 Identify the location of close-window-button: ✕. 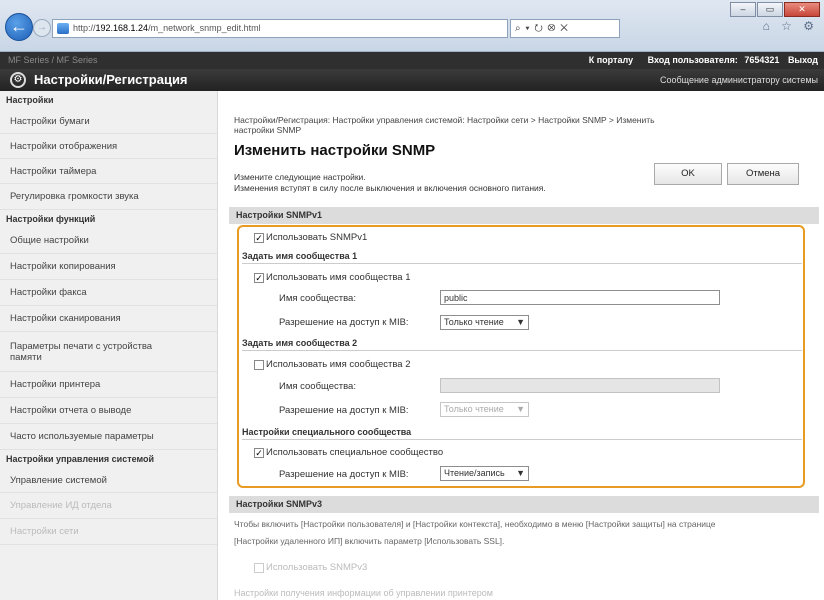
(802, 9).